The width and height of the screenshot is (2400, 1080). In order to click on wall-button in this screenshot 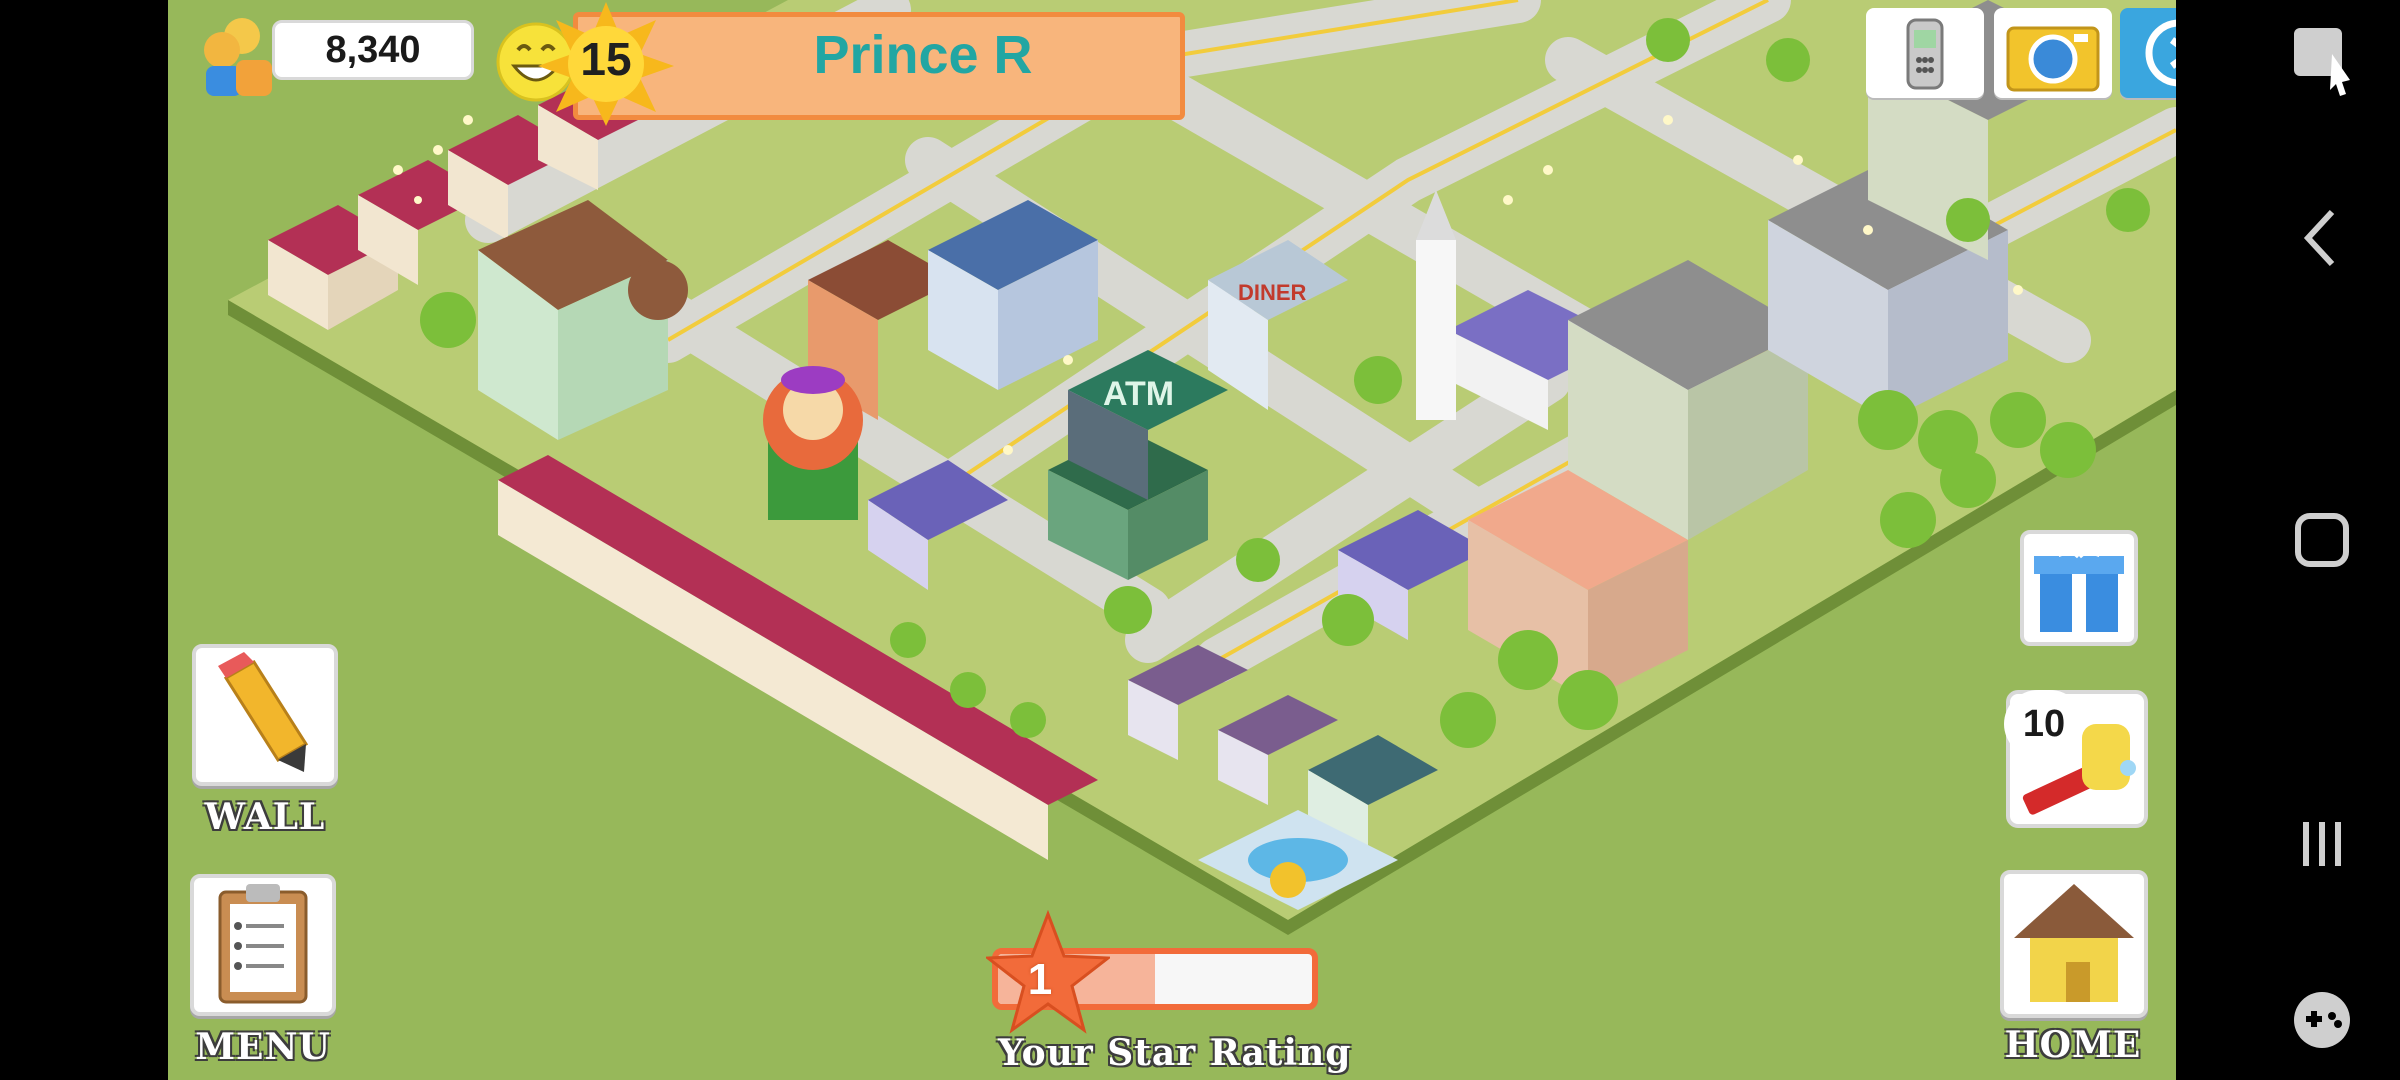, I will do `click(265, 715)`.